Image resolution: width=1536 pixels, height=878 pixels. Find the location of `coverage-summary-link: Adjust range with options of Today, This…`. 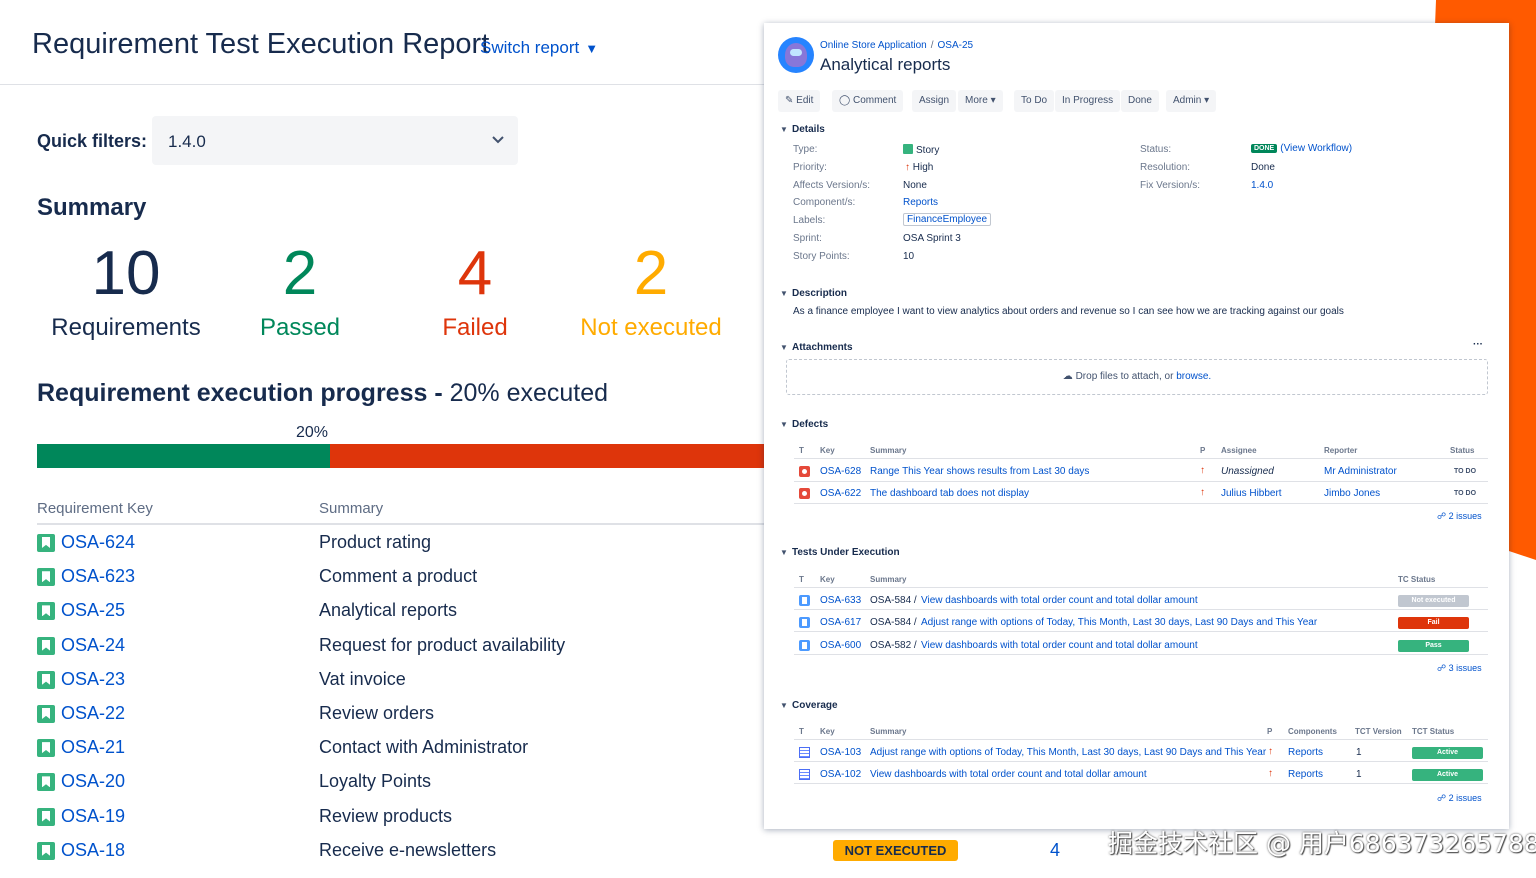

coverage-summary-link: Adjust range with options of Today, This… is located at coordinates (1068, 752).